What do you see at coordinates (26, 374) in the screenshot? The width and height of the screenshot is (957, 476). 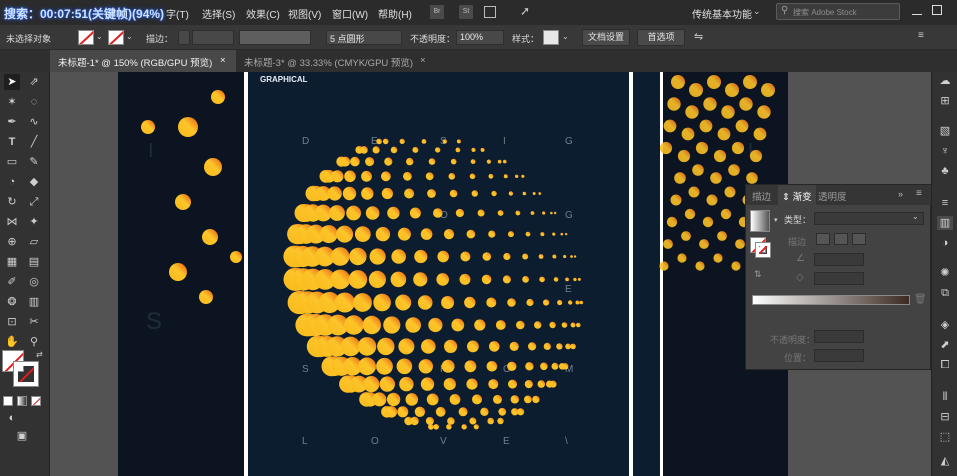 I see `stroke-color-box` at bounding box center [26, 374].